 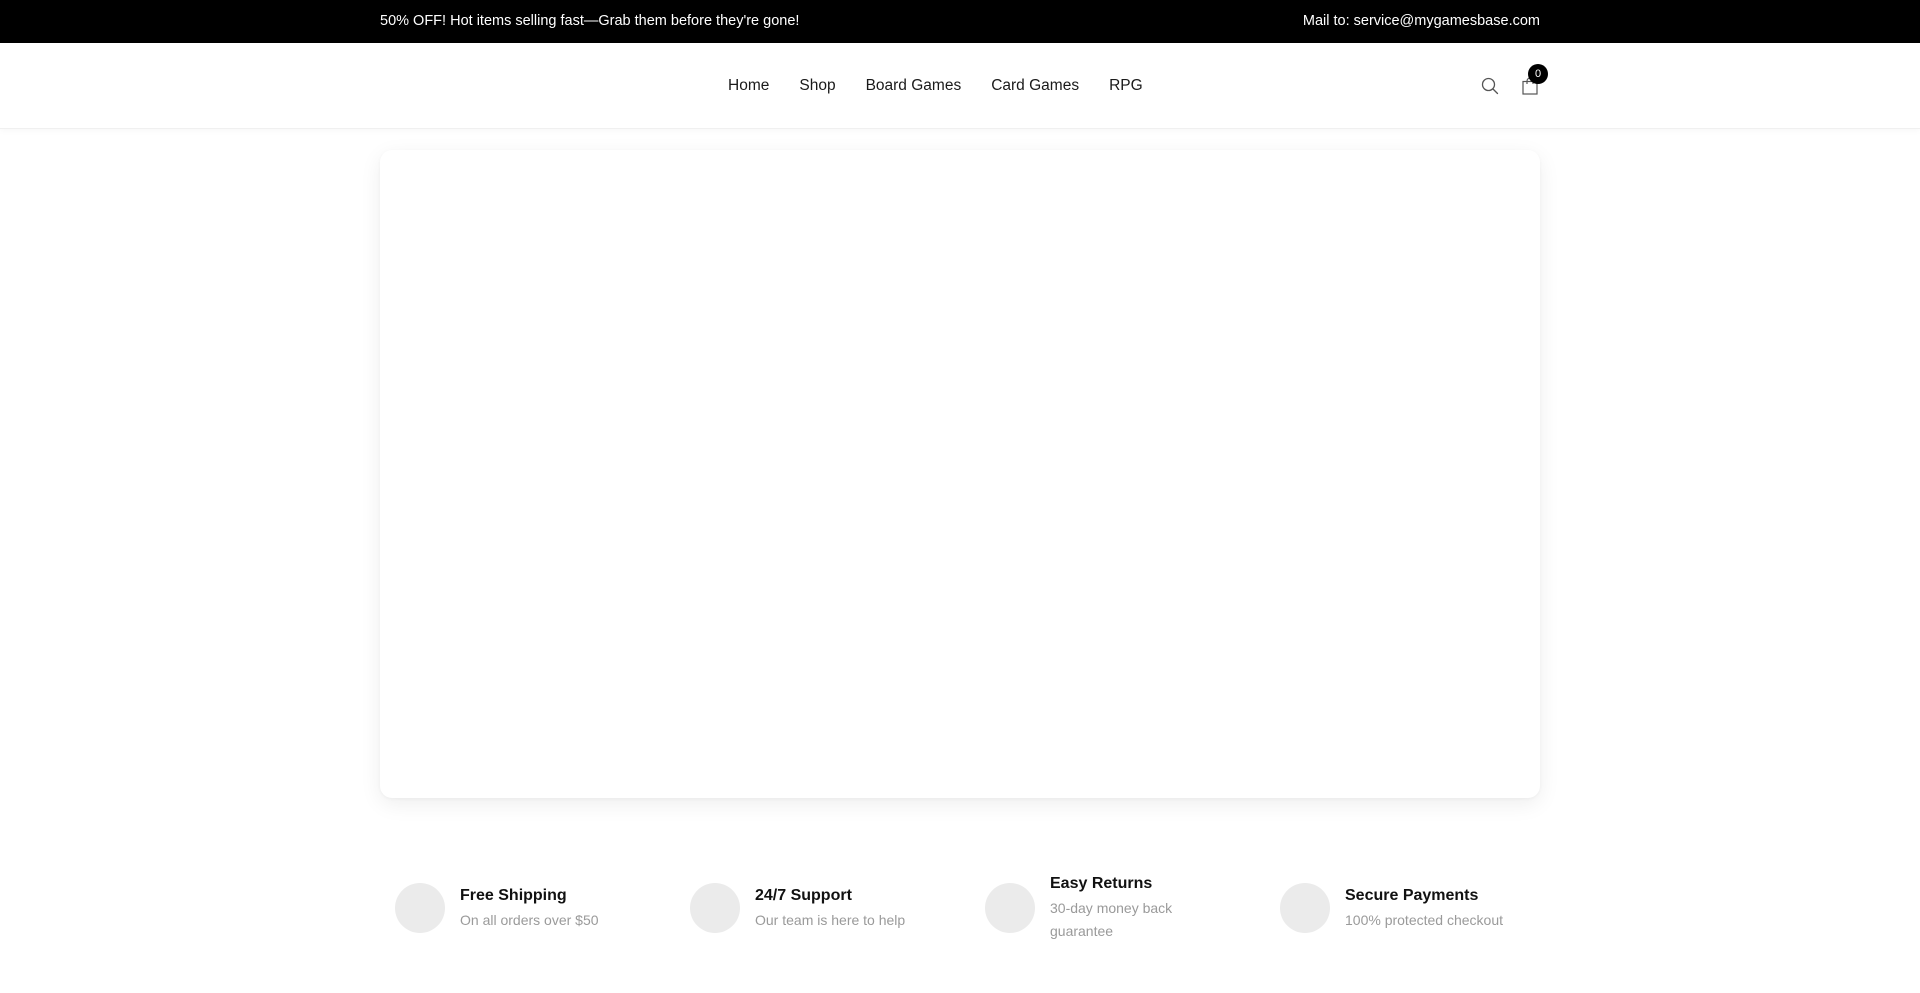 What do you see at coordinates (1412, 895) in the screenshot?
I see `feature-title: Secure Payments` at bounding box center [1412, 895].